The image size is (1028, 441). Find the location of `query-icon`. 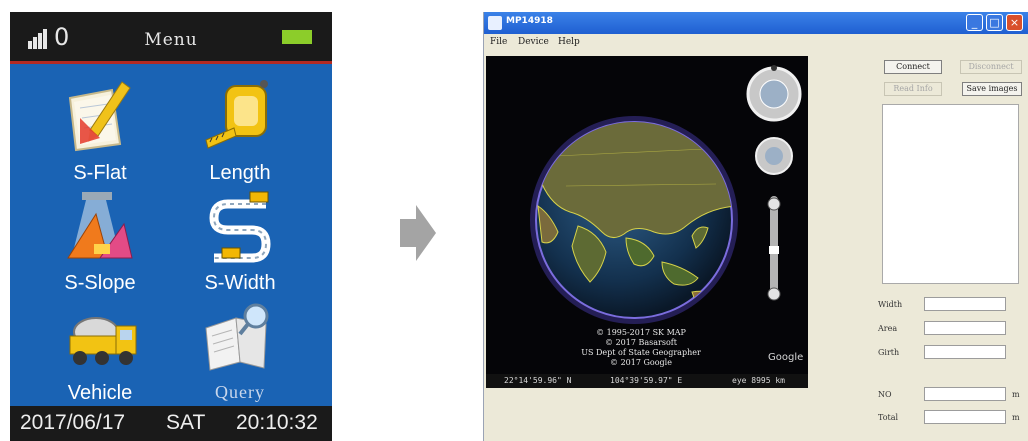

query-icon is located at coordinates (237, 337).